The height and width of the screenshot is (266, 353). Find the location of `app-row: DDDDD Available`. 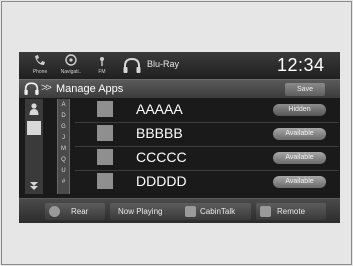

app-row: DDDDD Available is located at coordinates (207, 182).